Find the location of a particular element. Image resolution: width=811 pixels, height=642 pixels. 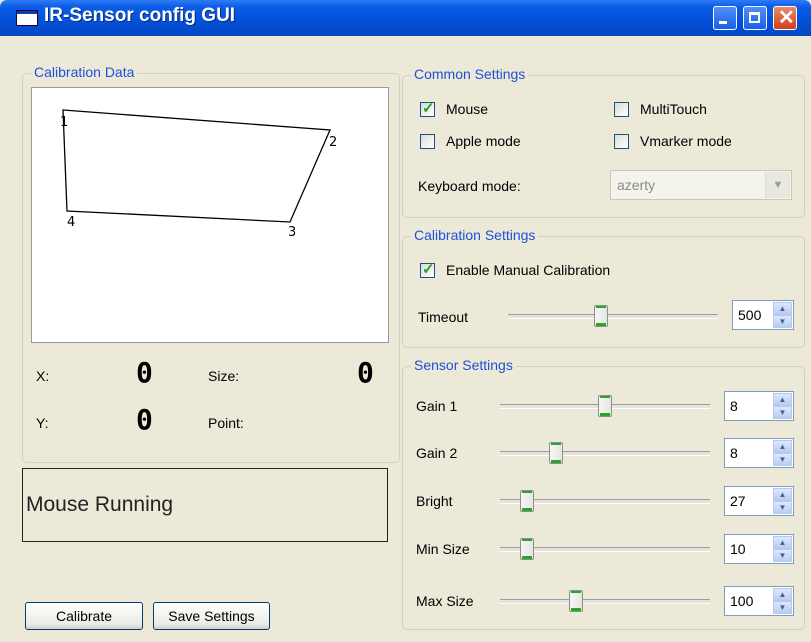

sensor-settings-title: Sensor Settings is located at coordinates (463, 365).